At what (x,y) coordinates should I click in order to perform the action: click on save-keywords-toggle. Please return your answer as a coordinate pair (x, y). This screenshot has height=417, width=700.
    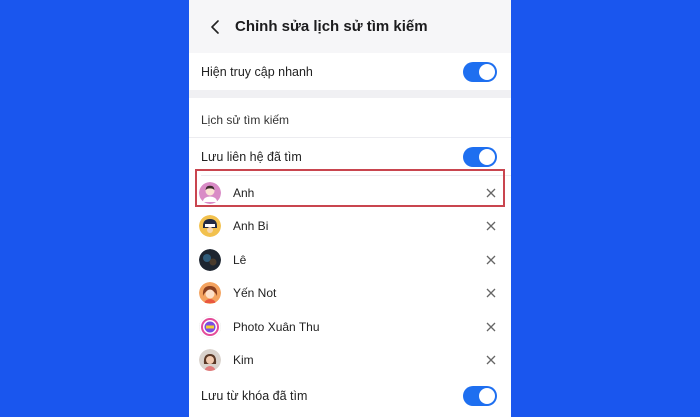
    Looking at the image, I should click on (480, 396).